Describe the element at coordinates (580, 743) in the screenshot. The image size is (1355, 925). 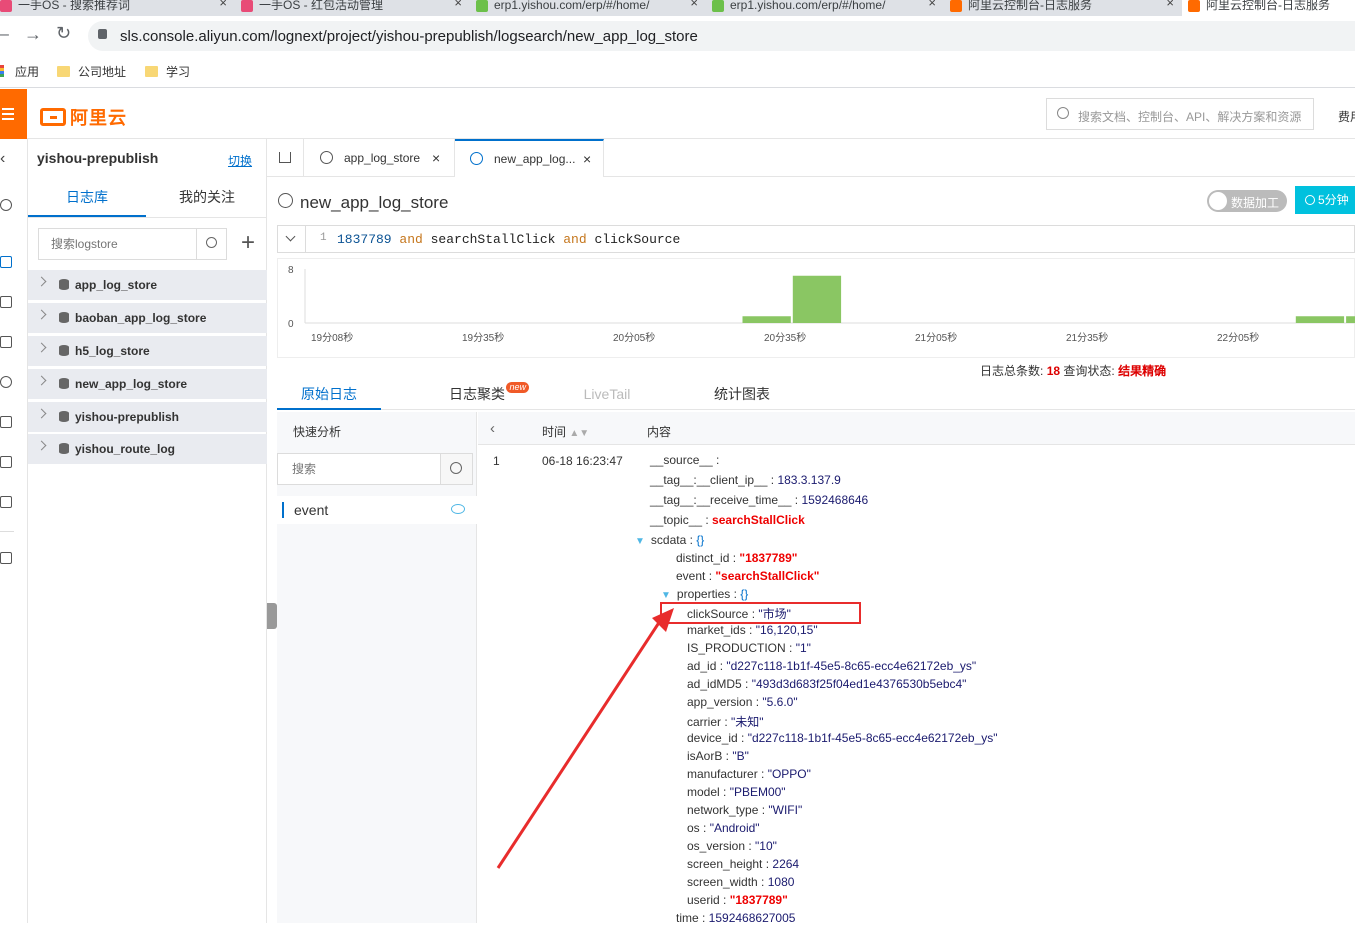
I see `annotation-arrow` at that location.